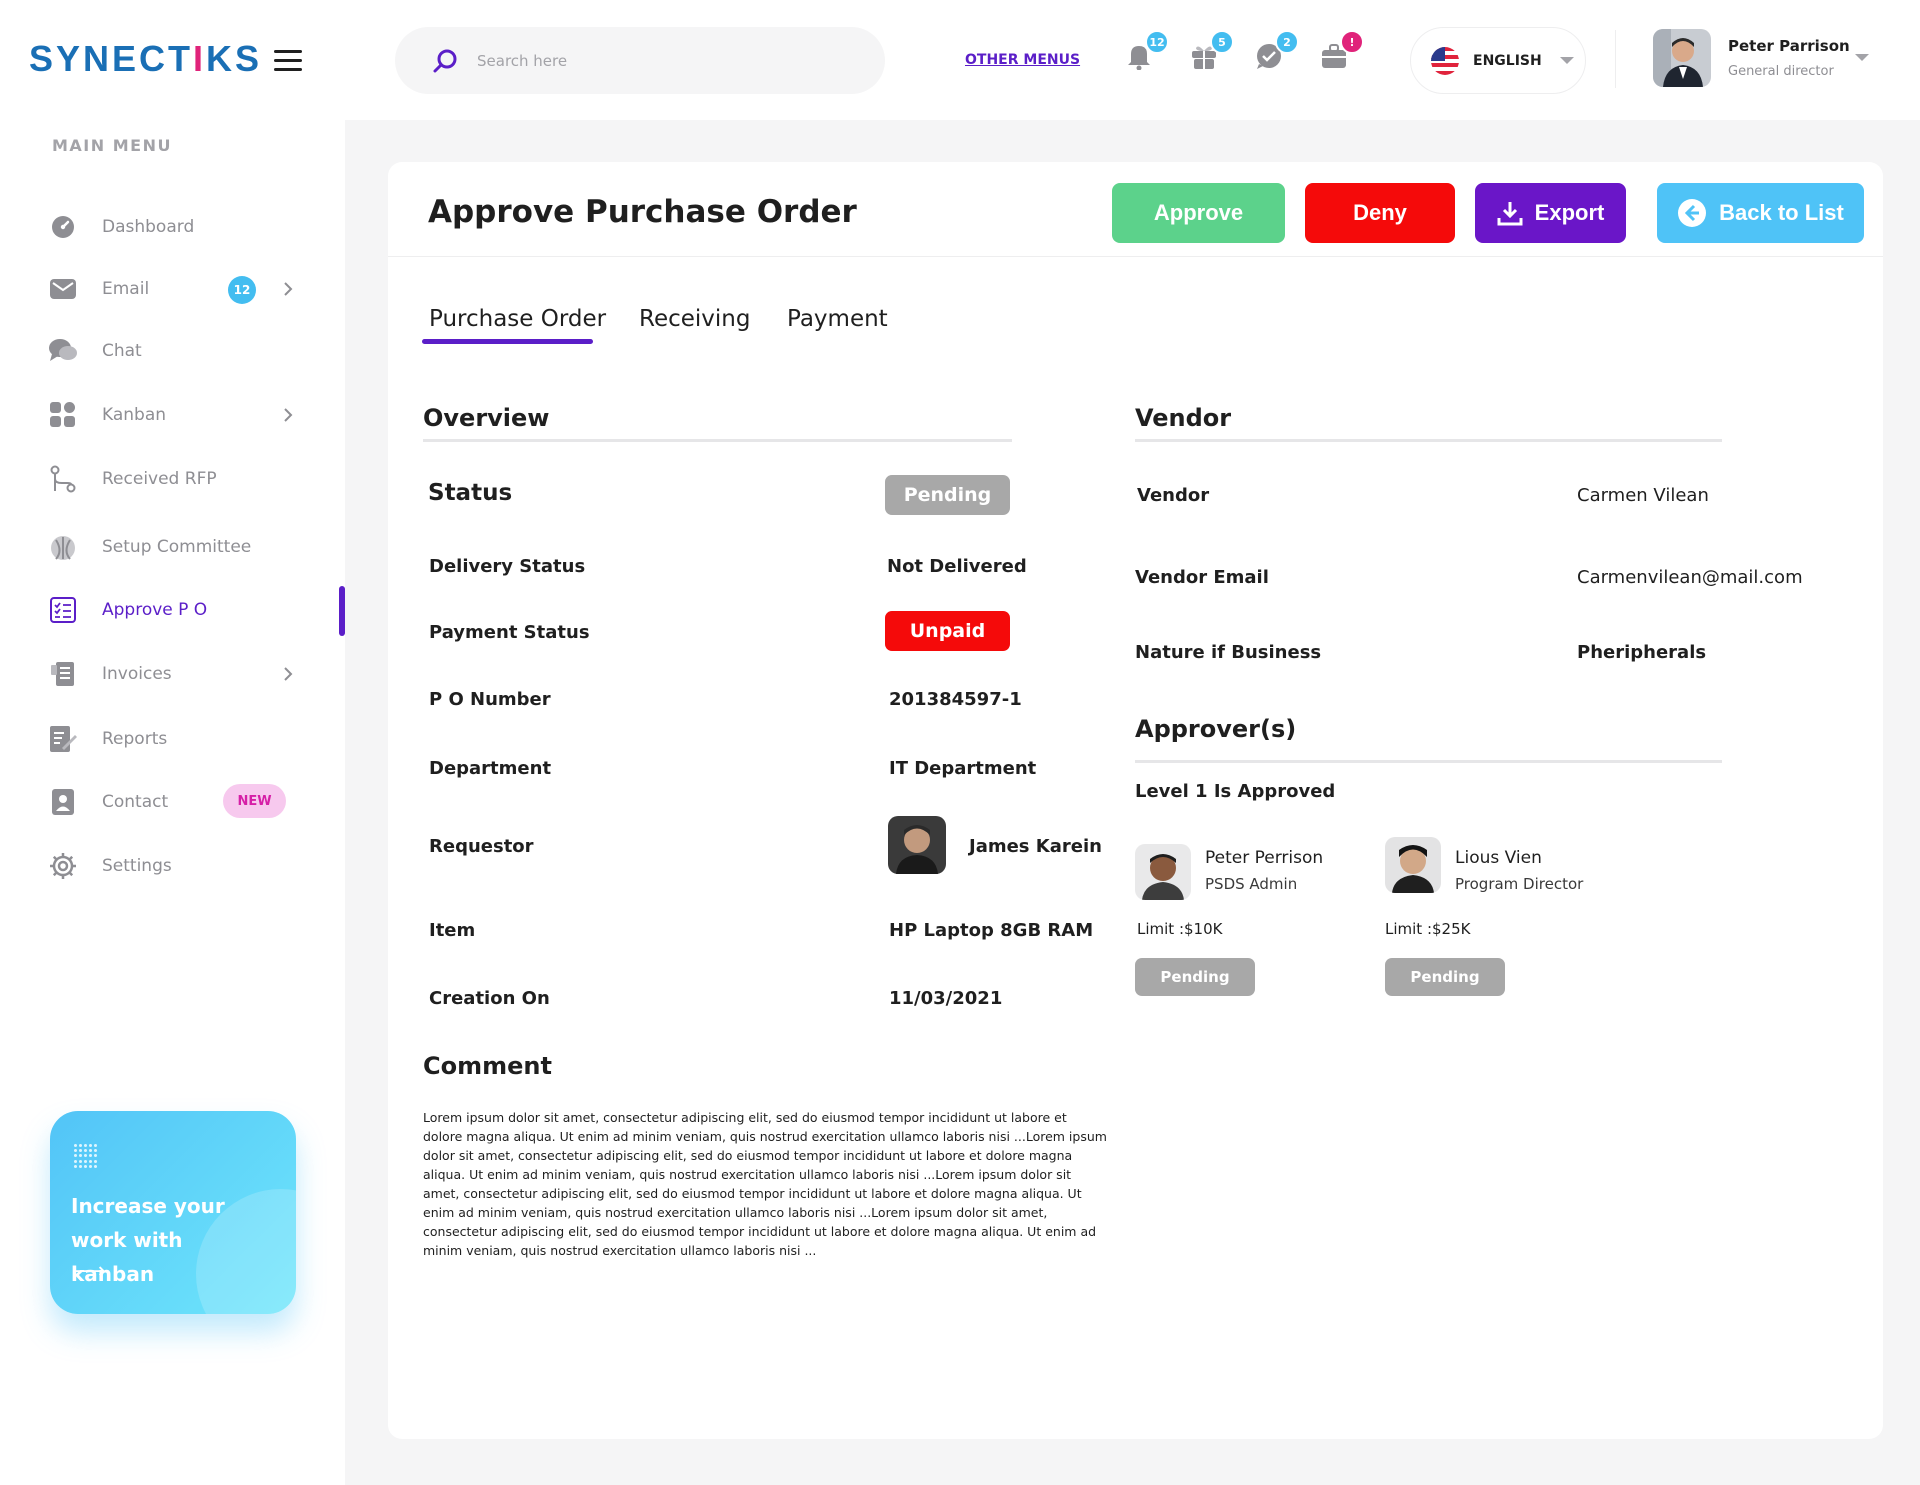 The height and width of the screenshot is (1485, 1920). What do you see at coordinates (955, 699) in the screenshot?
I see `po-number-value: 201384597-1` at bounding box center [955, 699].